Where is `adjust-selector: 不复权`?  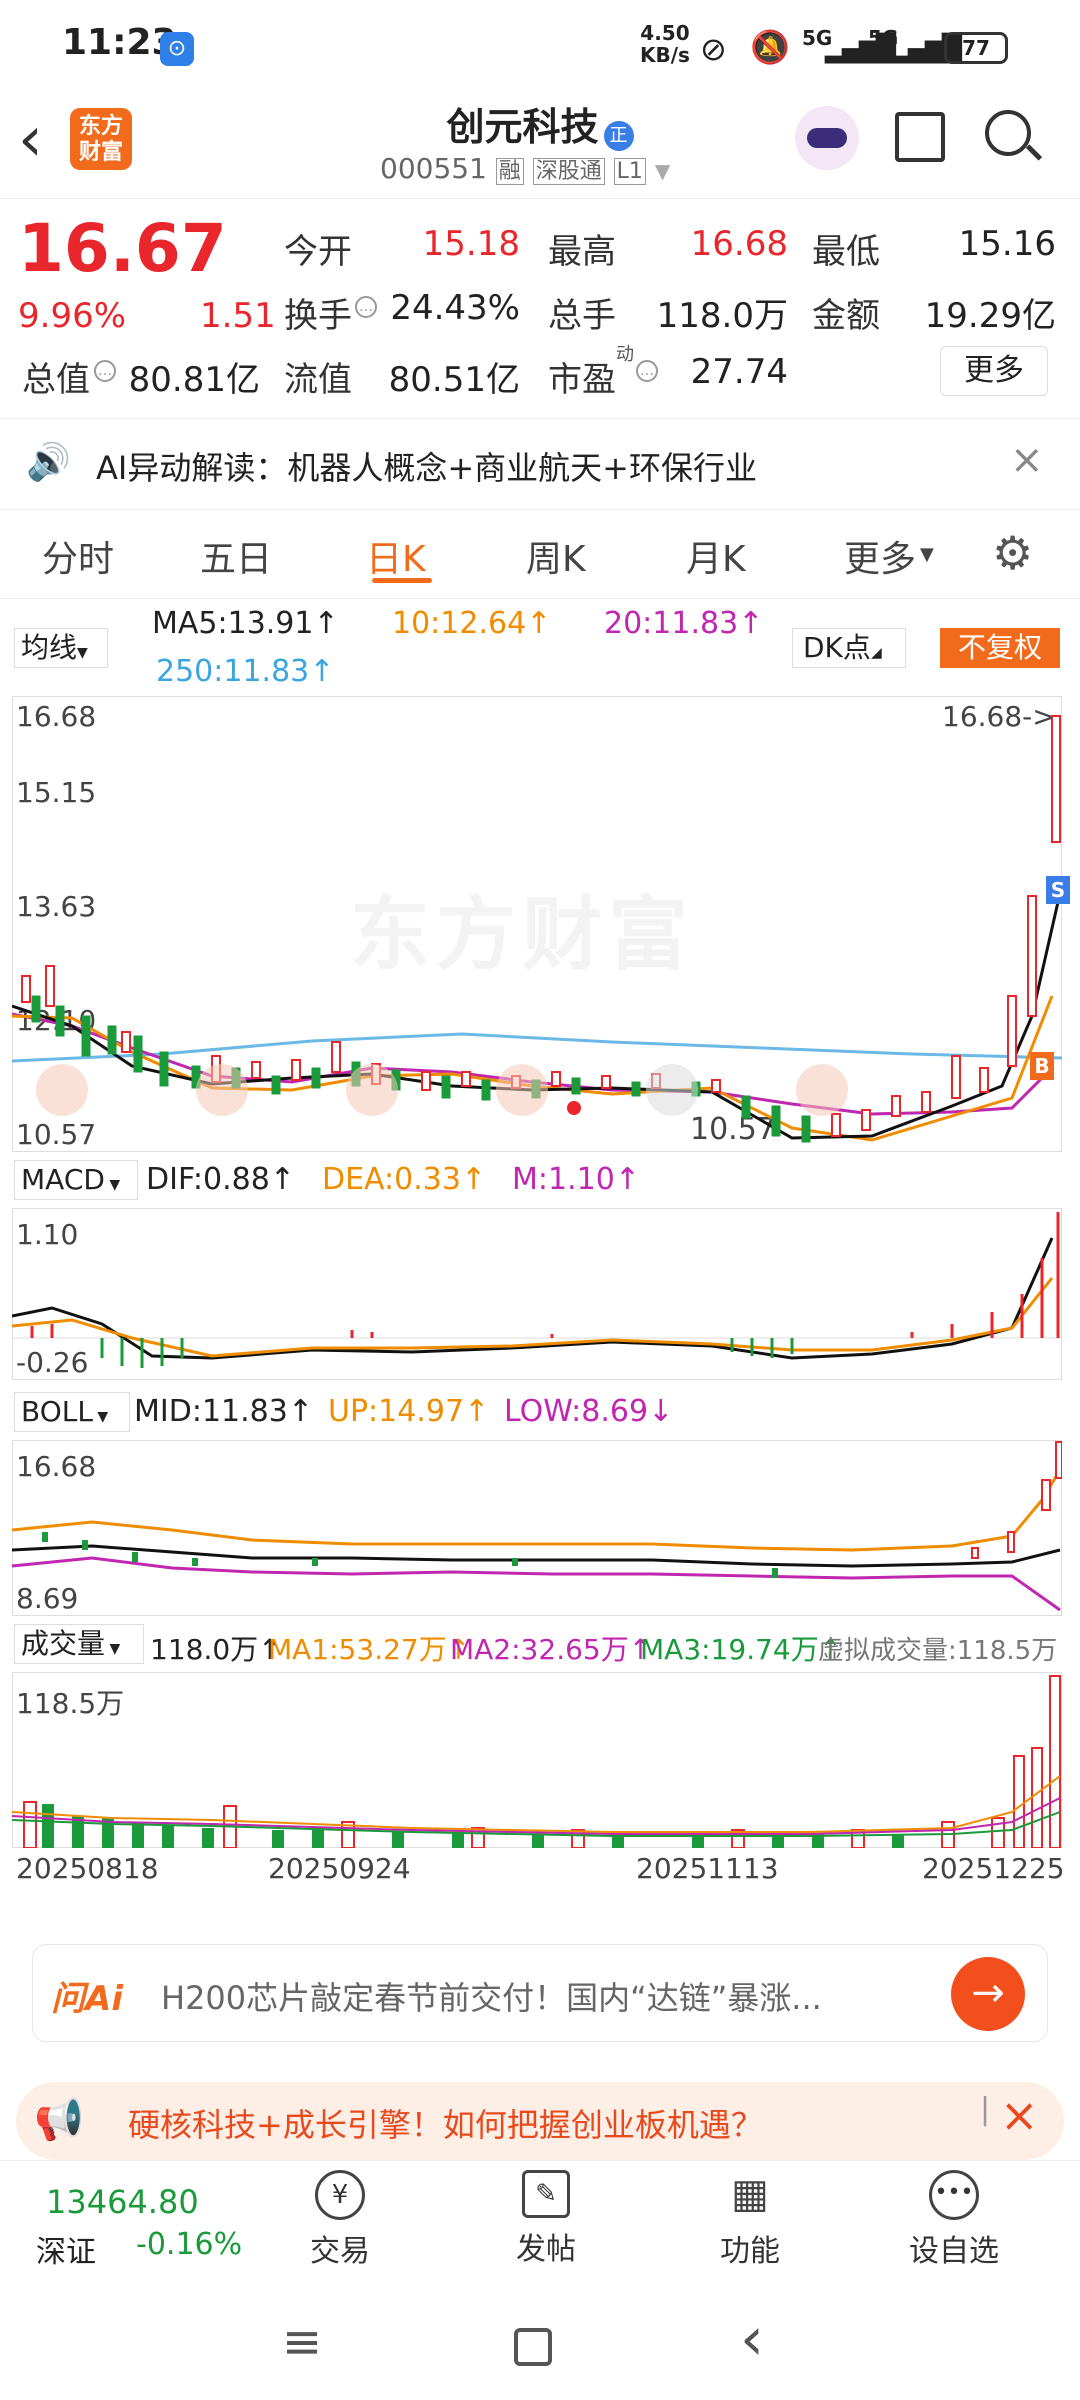
adjust-selector: 不复权 is located at coordinates (1000, 648).